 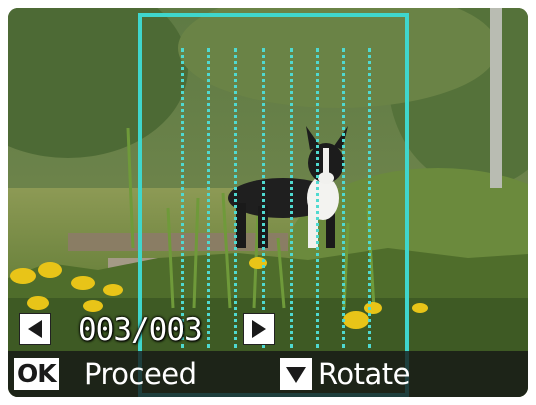 I want to click on proceed-label: Proceed, so click(x=140, y=374).